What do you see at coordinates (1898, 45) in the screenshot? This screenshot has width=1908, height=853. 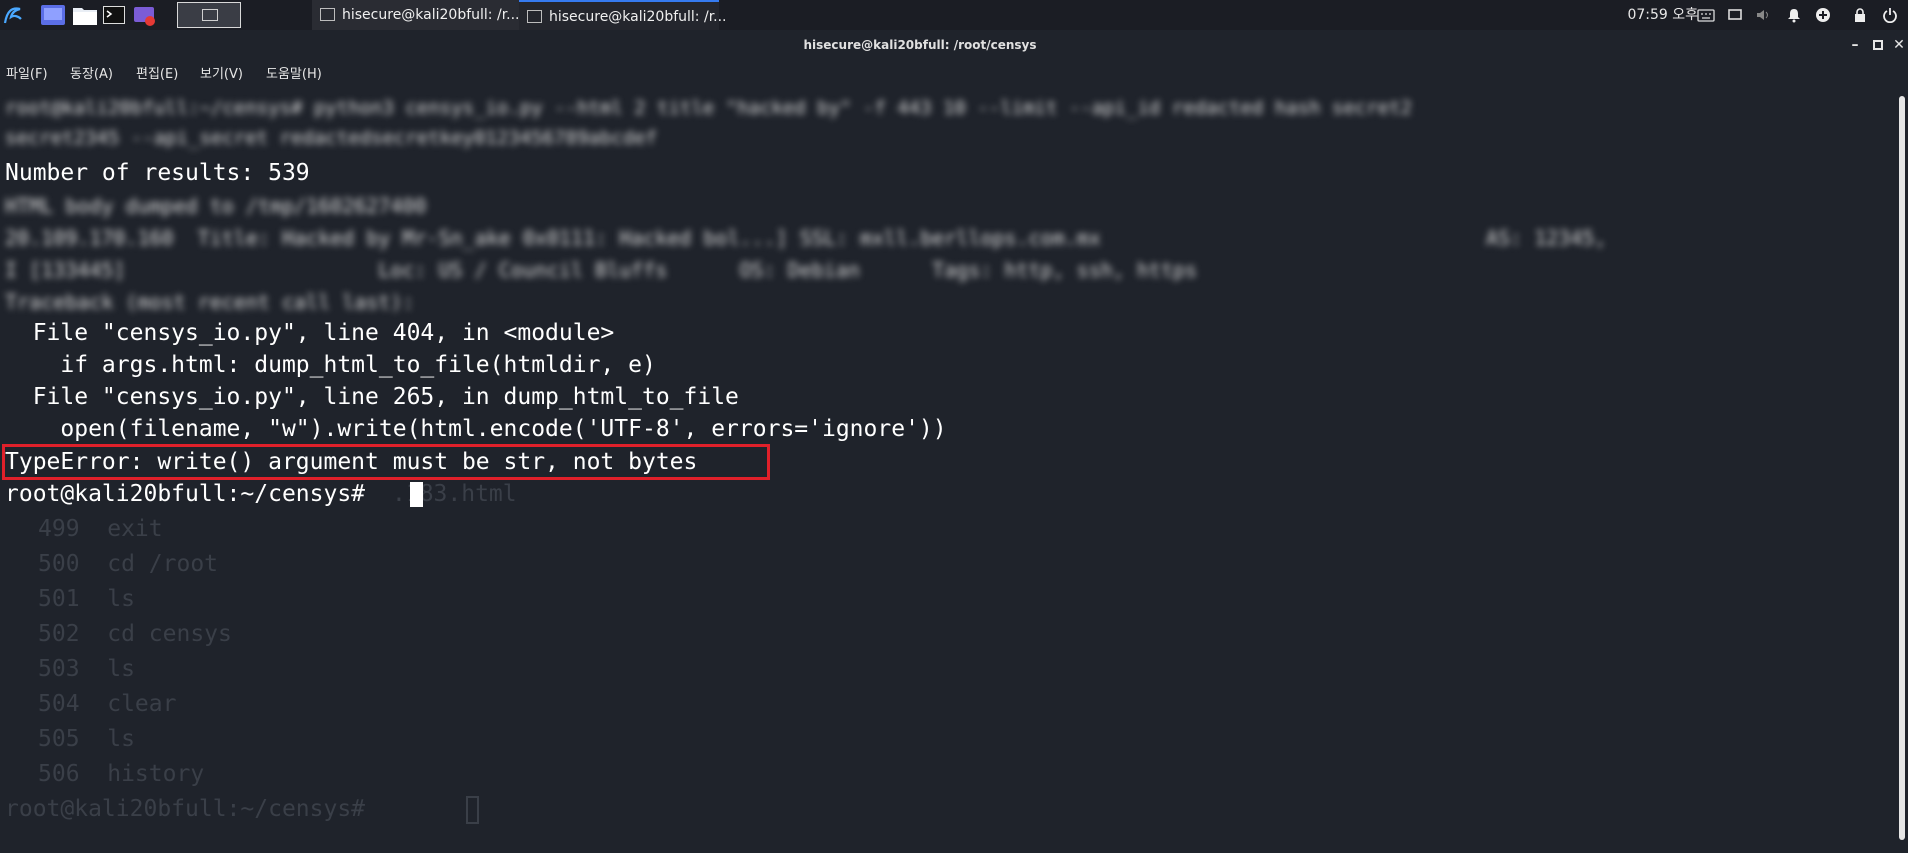 I see `close-button: ✕` at bounding box center [1898, 45].